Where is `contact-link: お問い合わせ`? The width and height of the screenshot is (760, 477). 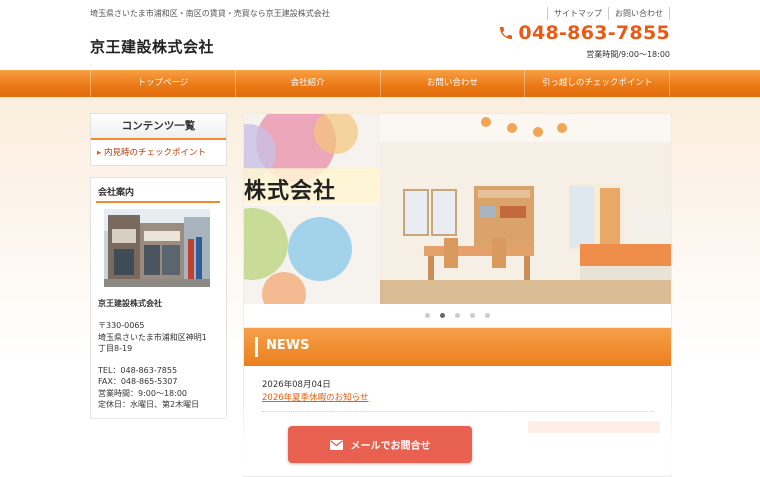 contact-link: お問い合わせ is located at coordinates (639, 13).